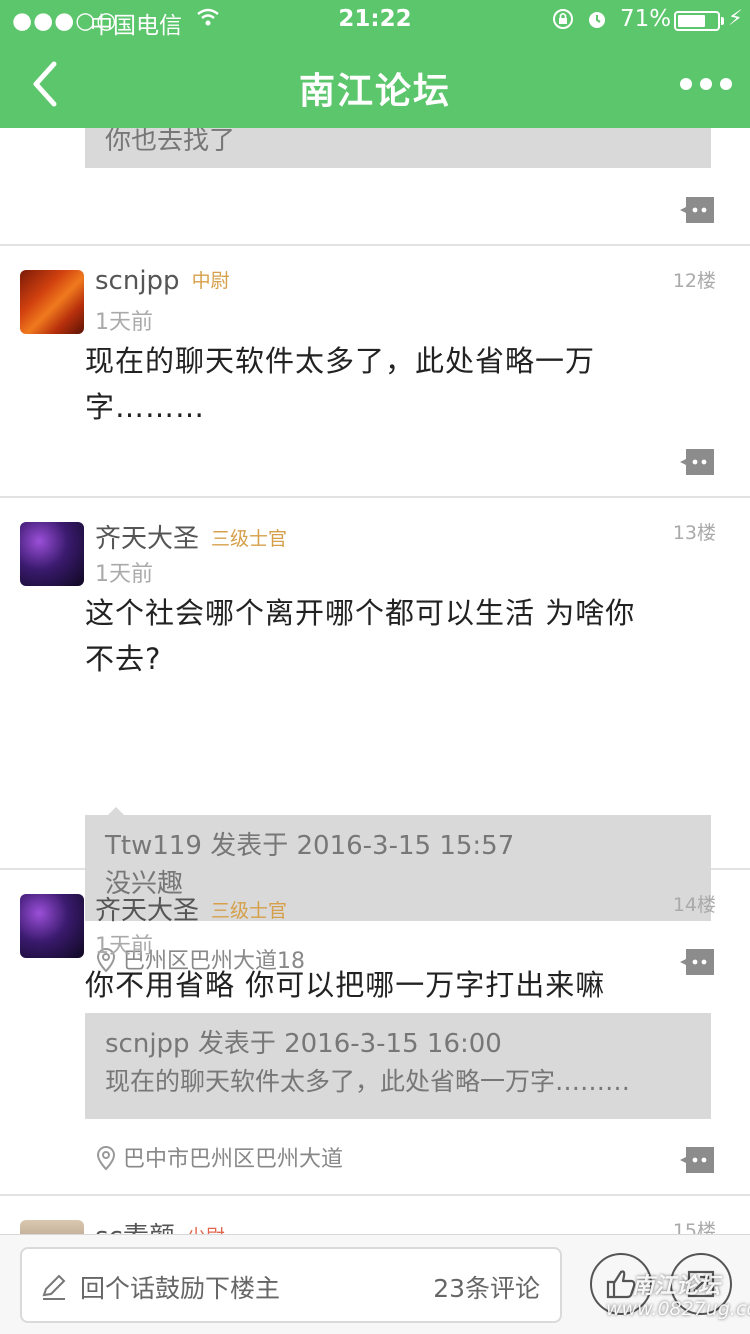  What do you see at coordinates (375, 20) in the screenshot?
I see `status-bar: ●●●○○ 中国电信 21:22 71% ⚡` at bounding box center [375, 20].